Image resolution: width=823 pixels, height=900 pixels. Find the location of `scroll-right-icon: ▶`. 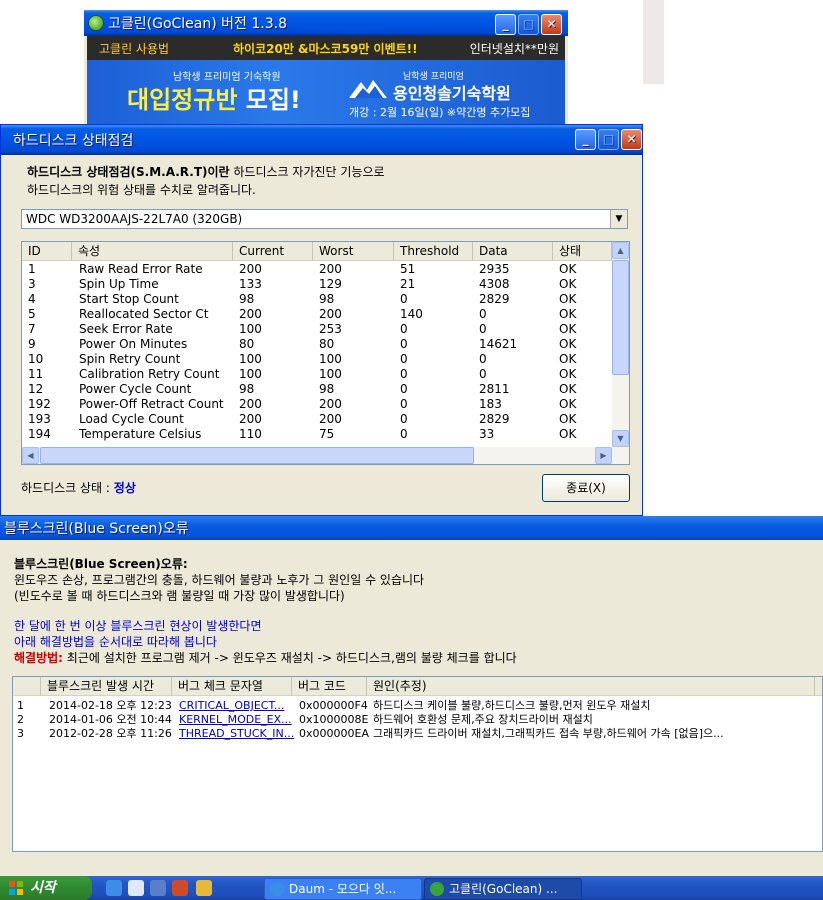

scroll-right-icon: ▶ is located at coordinates (603, 455).